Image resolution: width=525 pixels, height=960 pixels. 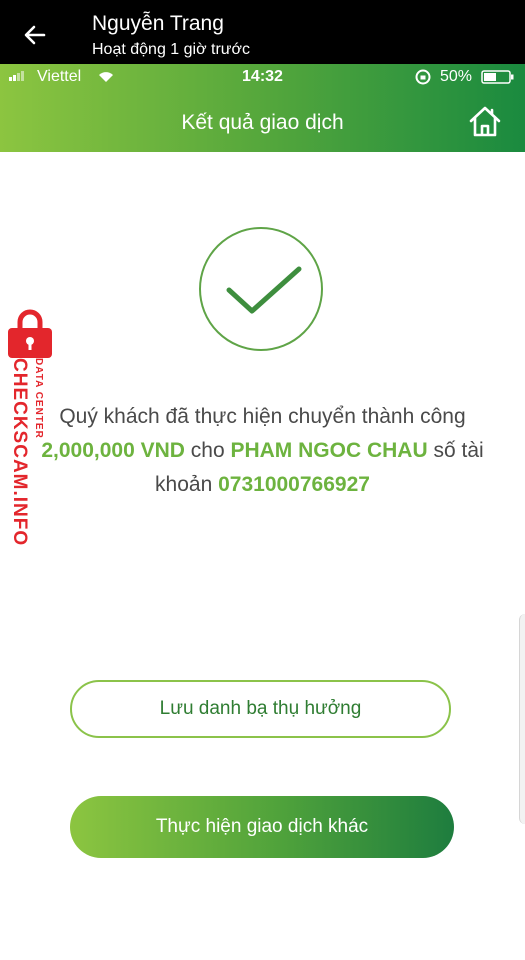 I want to click on phone-status-bar: Viettel 14:32 50%, so click(x=262, y=77).